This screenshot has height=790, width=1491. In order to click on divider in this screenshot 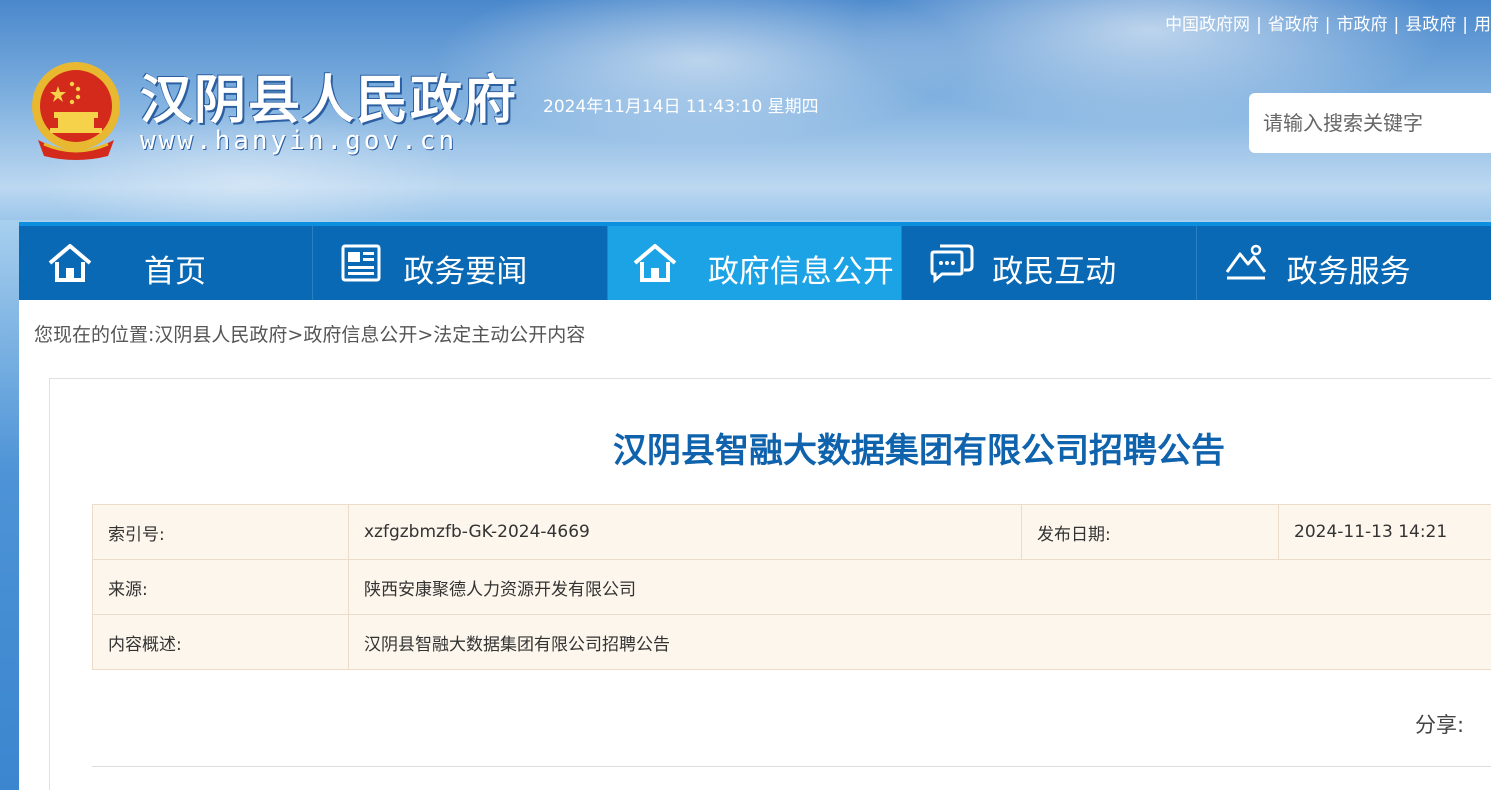, I will do `click(791, 766)`.